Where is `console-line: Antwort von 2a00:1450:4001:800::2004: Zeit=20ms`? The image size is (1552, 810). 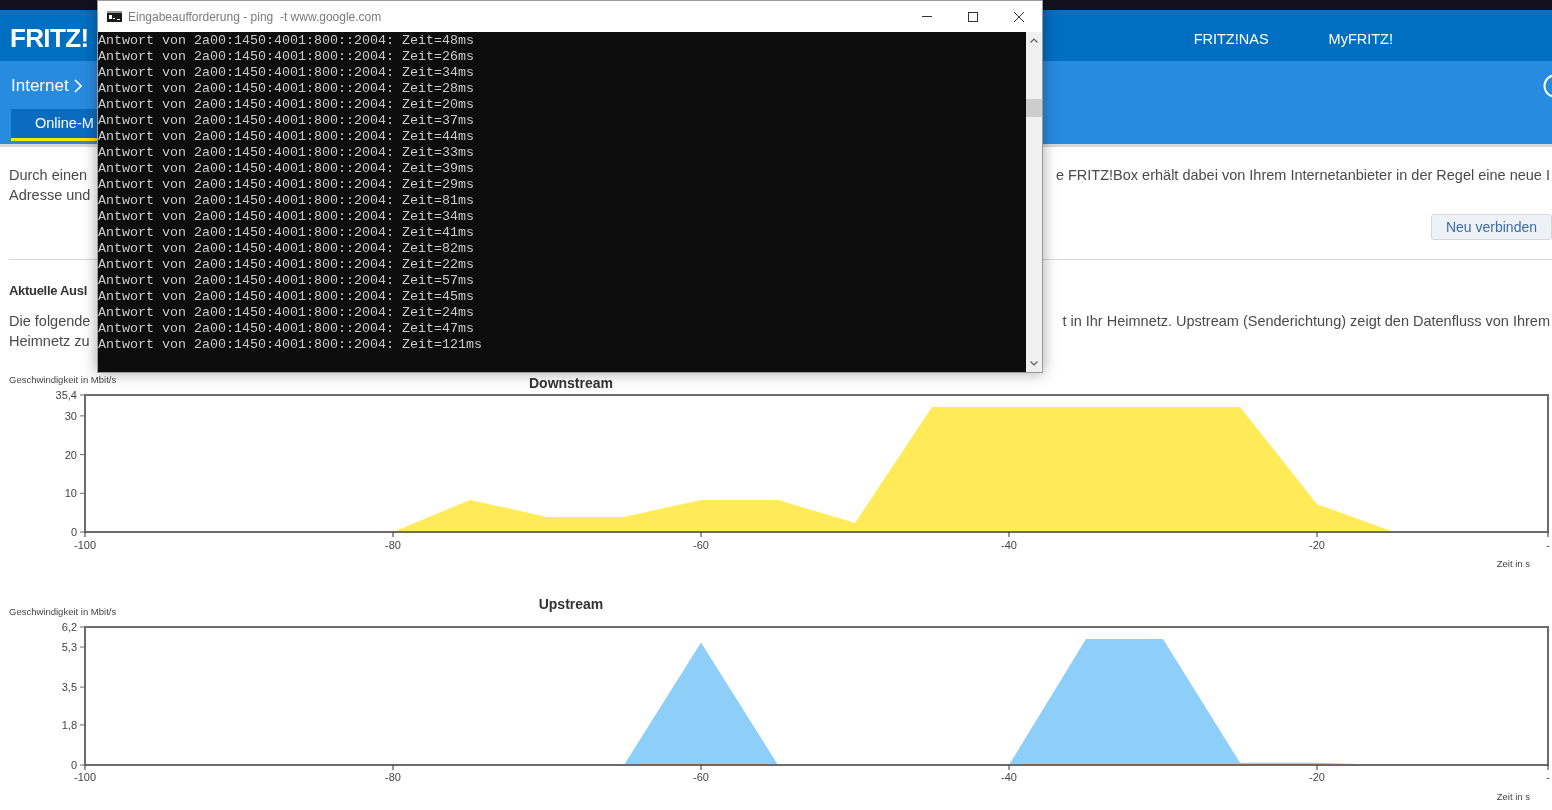 console-line: Antwort von 2a00:1450:4001:800::2004: Zeit=20ms is located at coordinates (286, 105).